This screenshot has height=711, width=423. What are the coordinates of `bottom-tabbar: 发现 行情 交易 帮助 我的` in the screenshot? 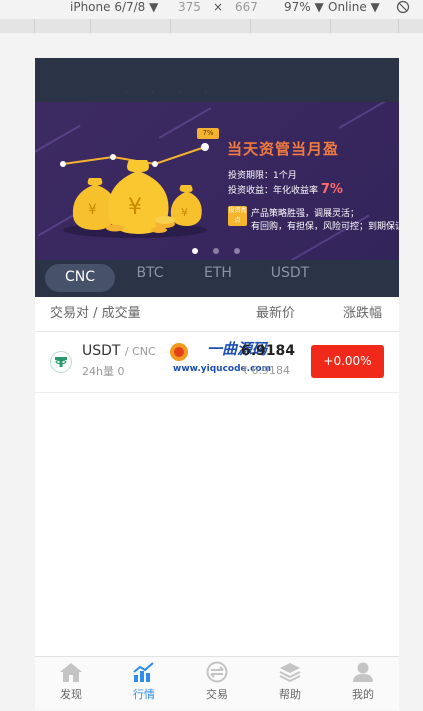 It's located at (217, 683).